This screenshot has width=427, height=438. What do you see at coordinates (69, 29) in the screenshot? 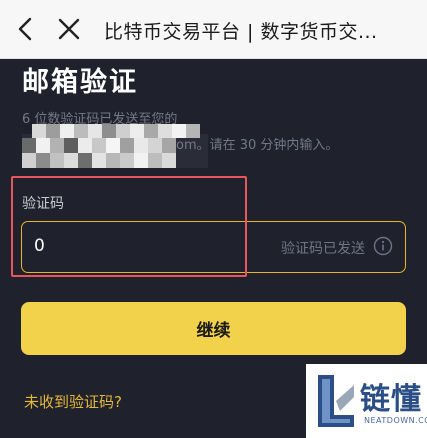
I see `close-icon` at bounding box center [69, 29].